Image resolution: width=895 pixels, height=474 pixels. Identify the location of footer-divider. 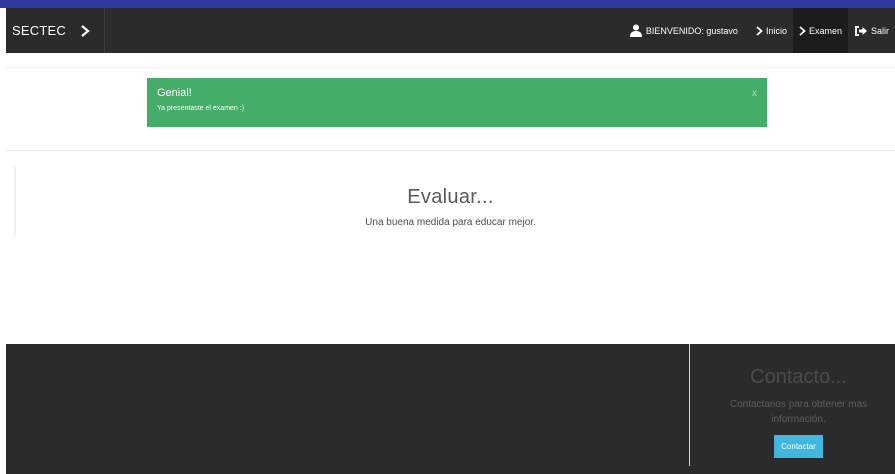
(689, 405).